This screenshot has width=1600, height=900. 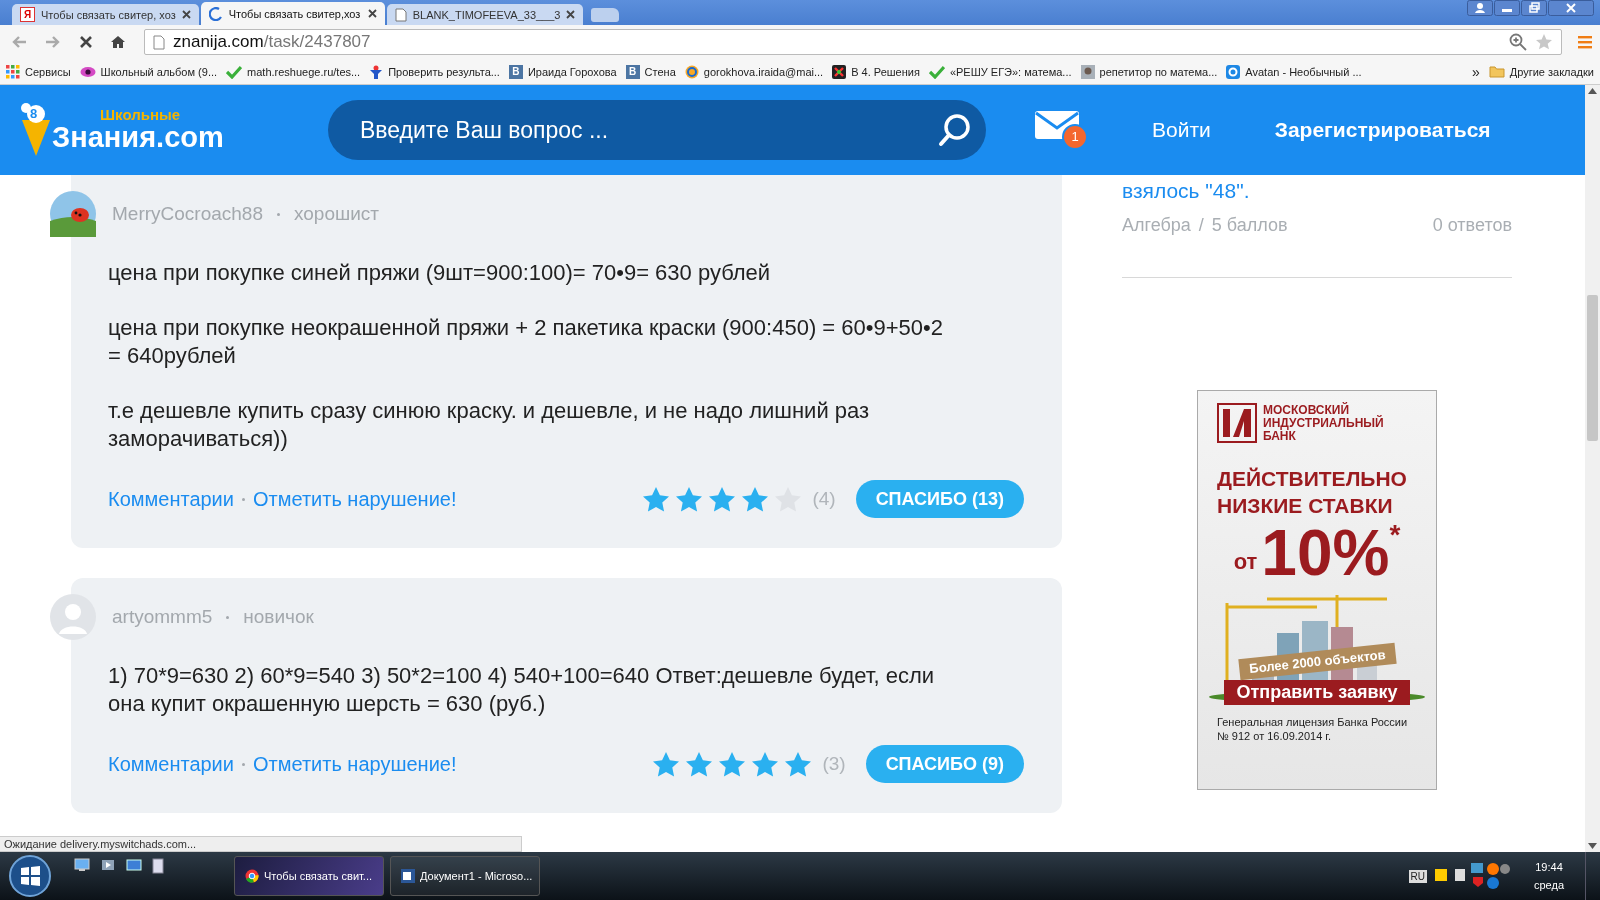 I want to click on home-icon, so click(x=118, y=42).